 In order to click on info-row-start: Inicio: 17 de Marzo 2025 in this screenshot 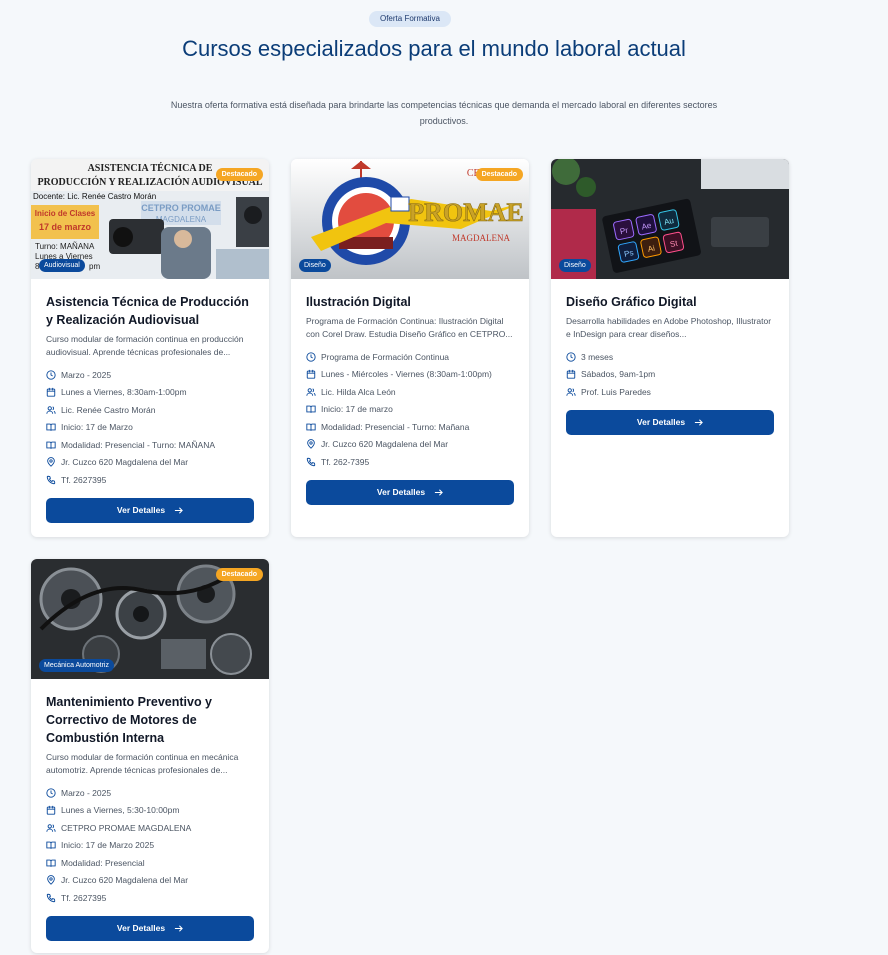, I will do `click(150, 846)`.